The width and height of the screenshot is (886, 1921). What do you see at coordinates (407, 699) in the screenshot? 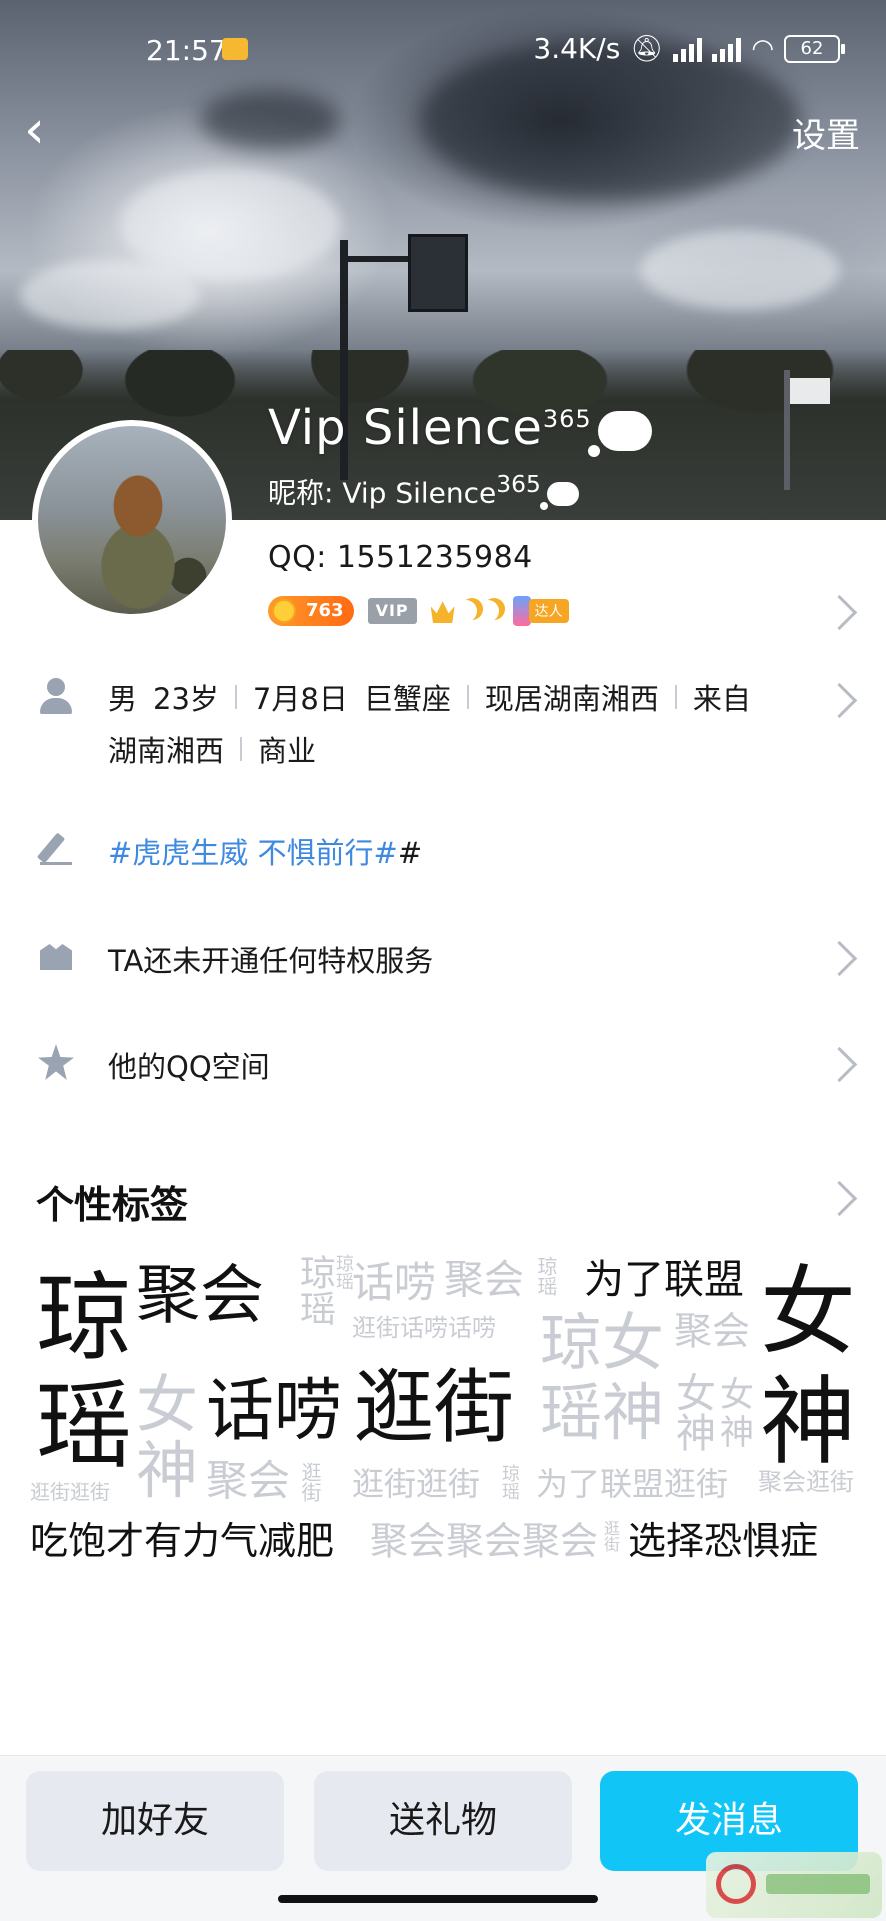
I see `zodiac: 巨蟹座` at bounding box center [407, 699].